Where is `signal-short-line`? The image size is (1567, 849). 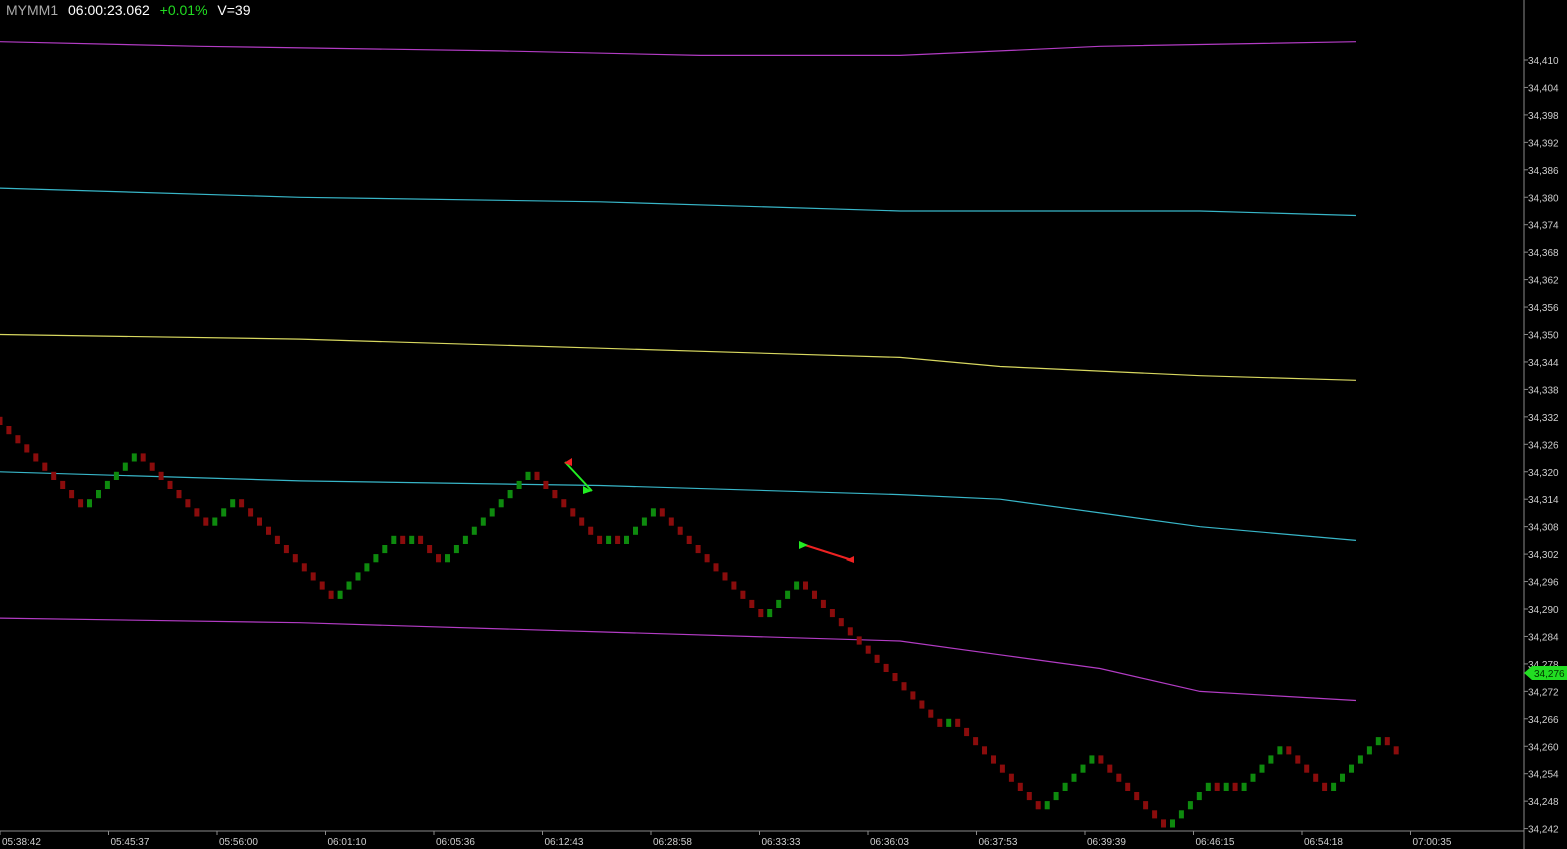 signal-short-line is located at coordinates (828, 552).